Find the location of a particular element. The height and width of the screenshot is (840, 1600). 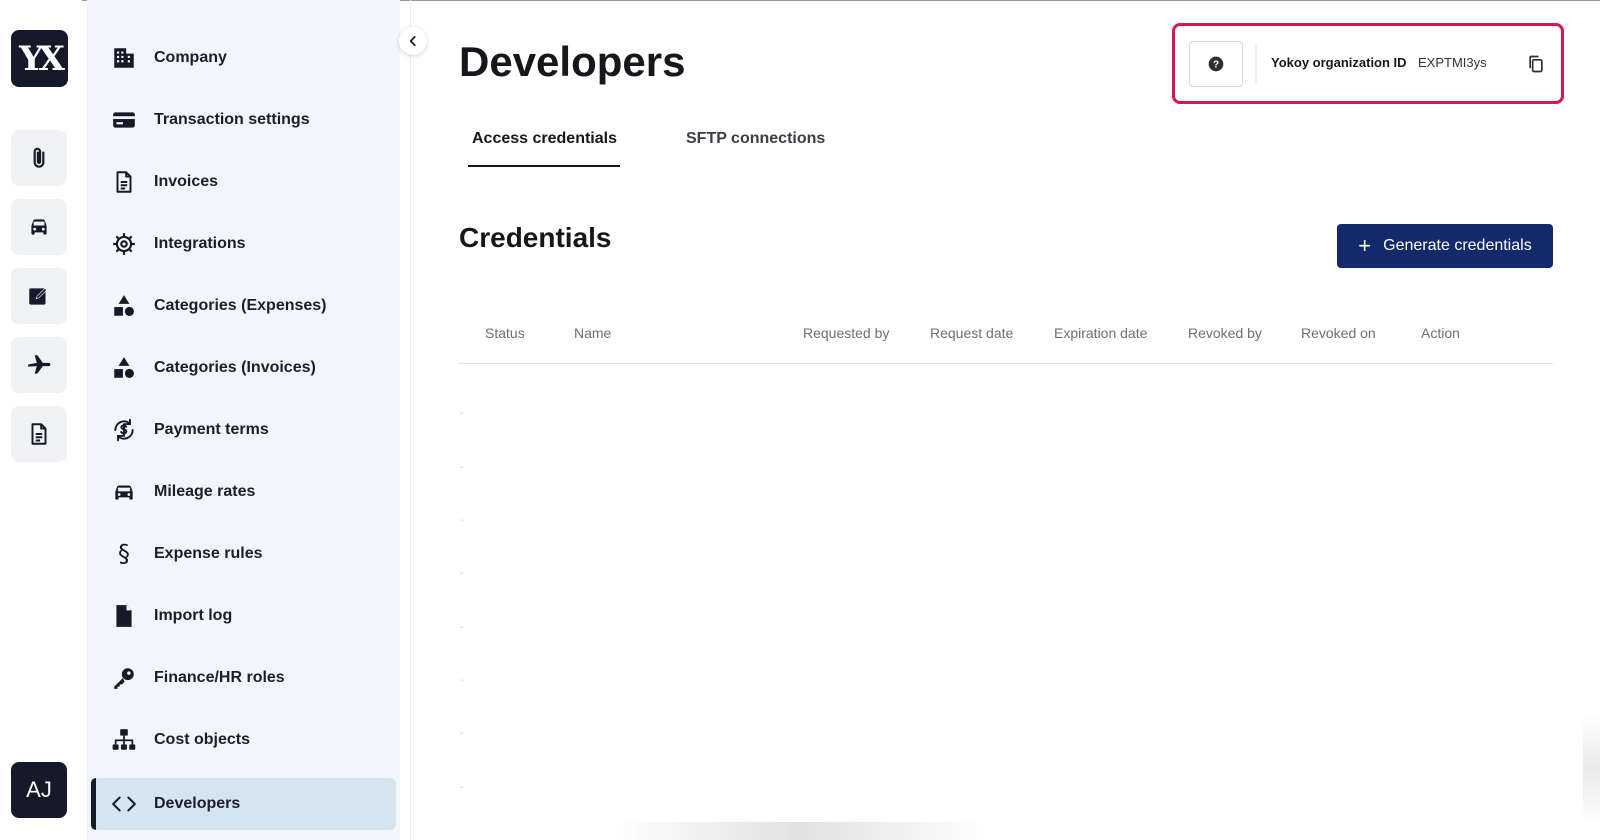

avatar: AJ is located at coordinates (39, 790).